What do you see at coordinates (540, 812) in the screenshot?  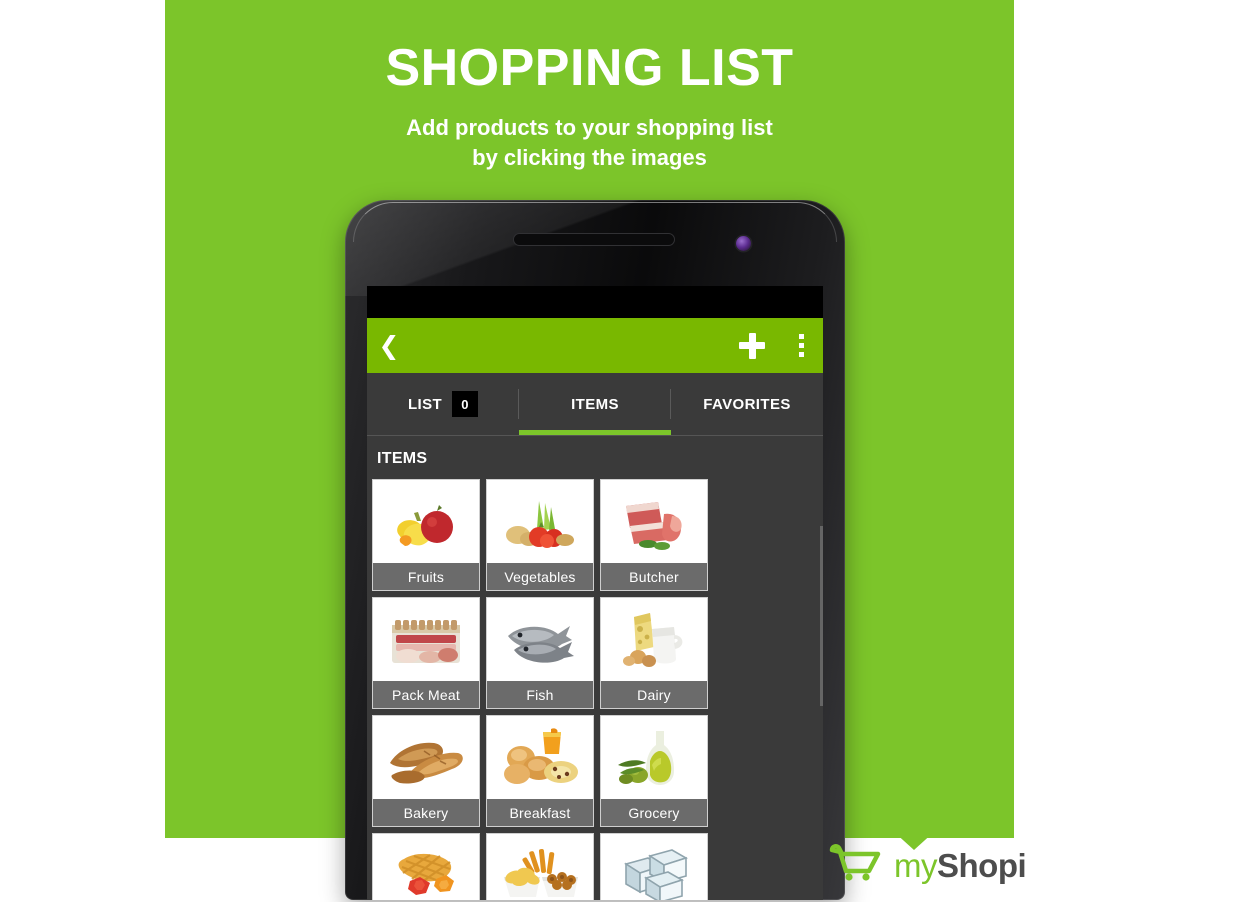 I see `item-card-label: Breakfast` at bounding box center [540, 812].